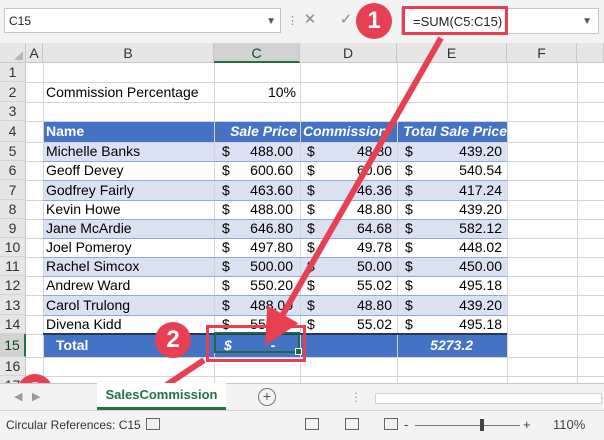 This screenshot has height=440, width=604. What do you see at coordinates (36, 396) in the screenshot?
I see `scroll-tabs-right-icon: ▶` at bounding box center [36, 396].